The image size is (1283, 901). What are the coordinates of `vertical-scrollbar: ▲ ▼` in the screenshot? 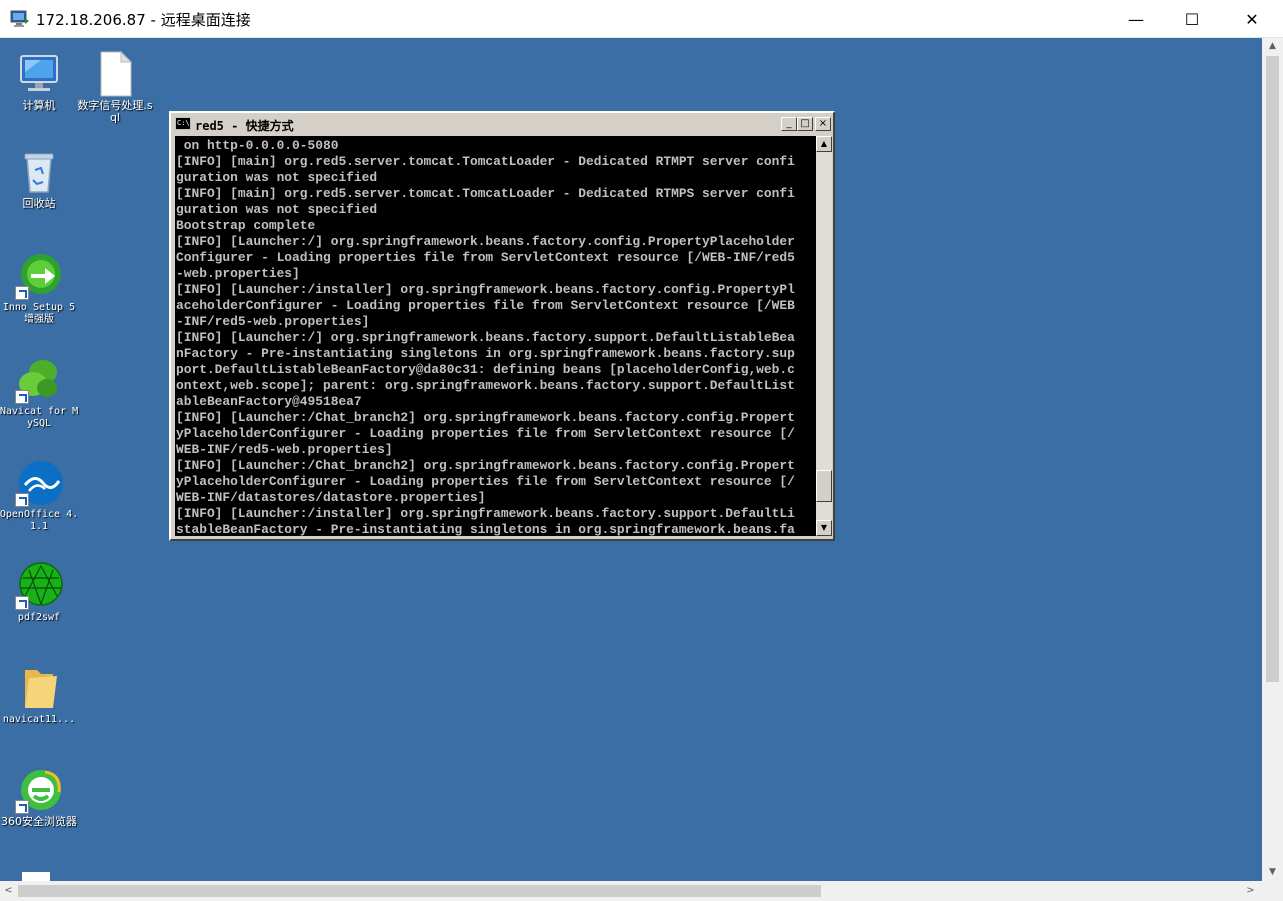 It's located at (1272, 459).